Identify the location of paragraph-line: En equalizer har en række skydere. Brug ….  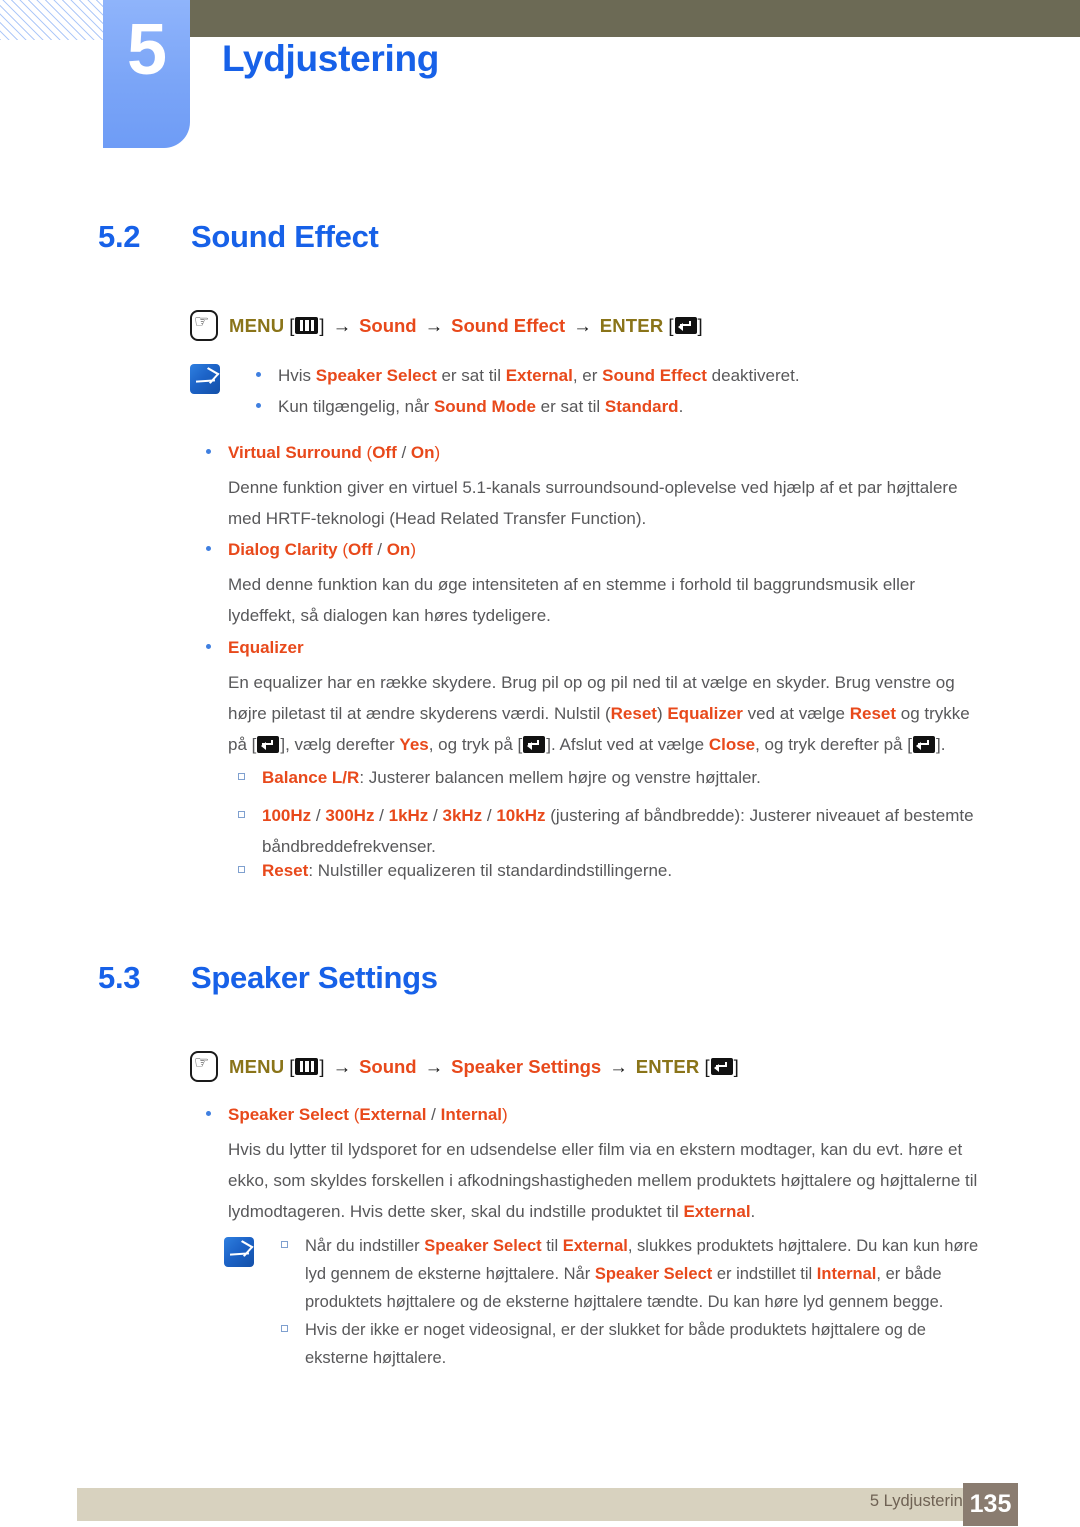
(591, 682).